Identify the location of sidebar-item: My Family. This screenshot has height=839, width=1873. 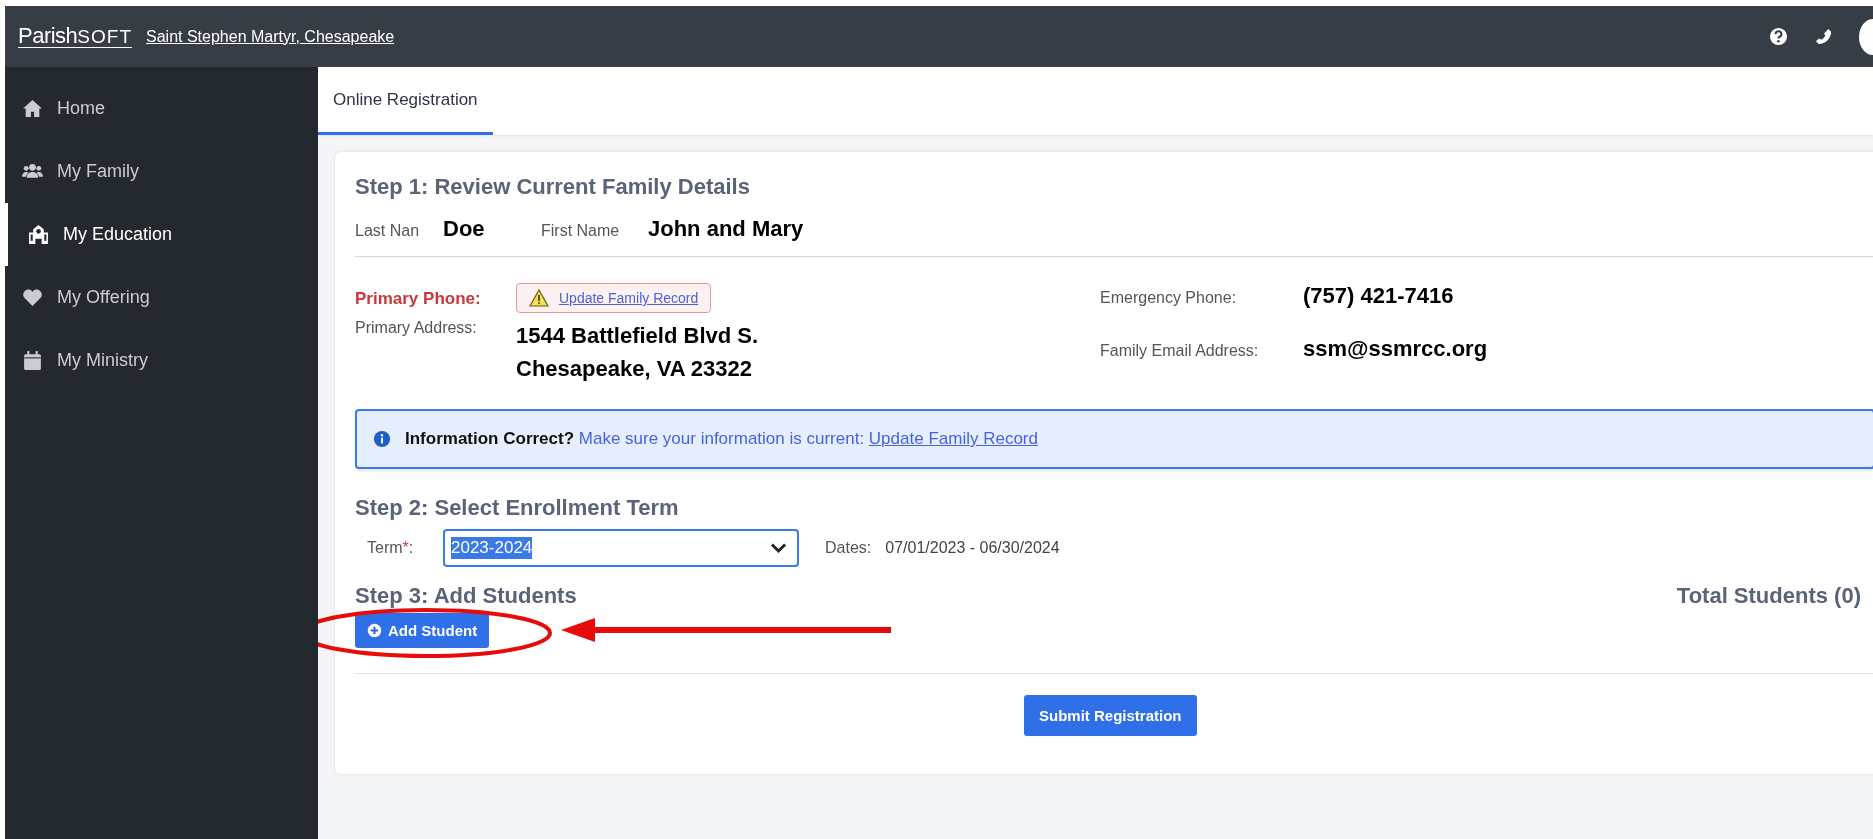
(161, 171).